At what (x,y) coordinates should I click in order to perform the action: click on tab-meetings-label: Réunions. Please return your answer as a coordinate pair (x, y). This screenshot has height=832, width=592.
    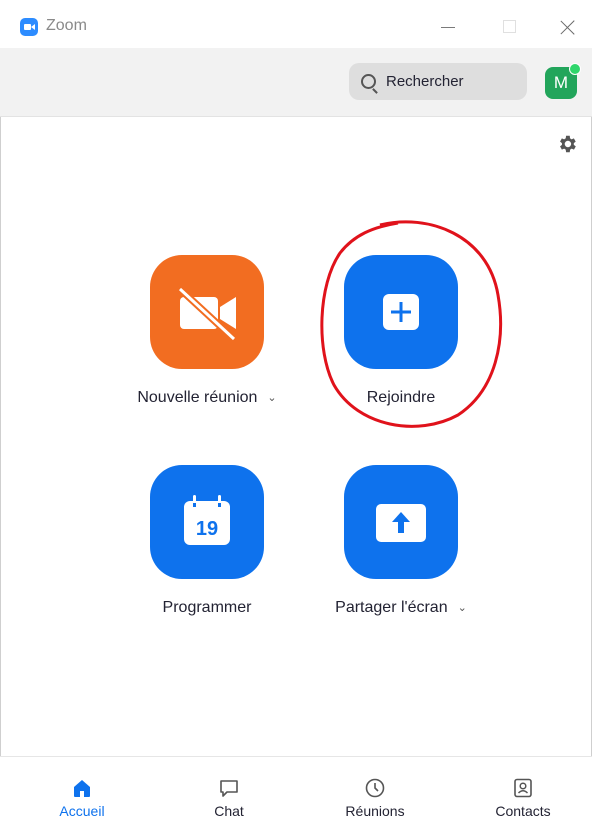
    Looking at the image, I should click on (375, 811).